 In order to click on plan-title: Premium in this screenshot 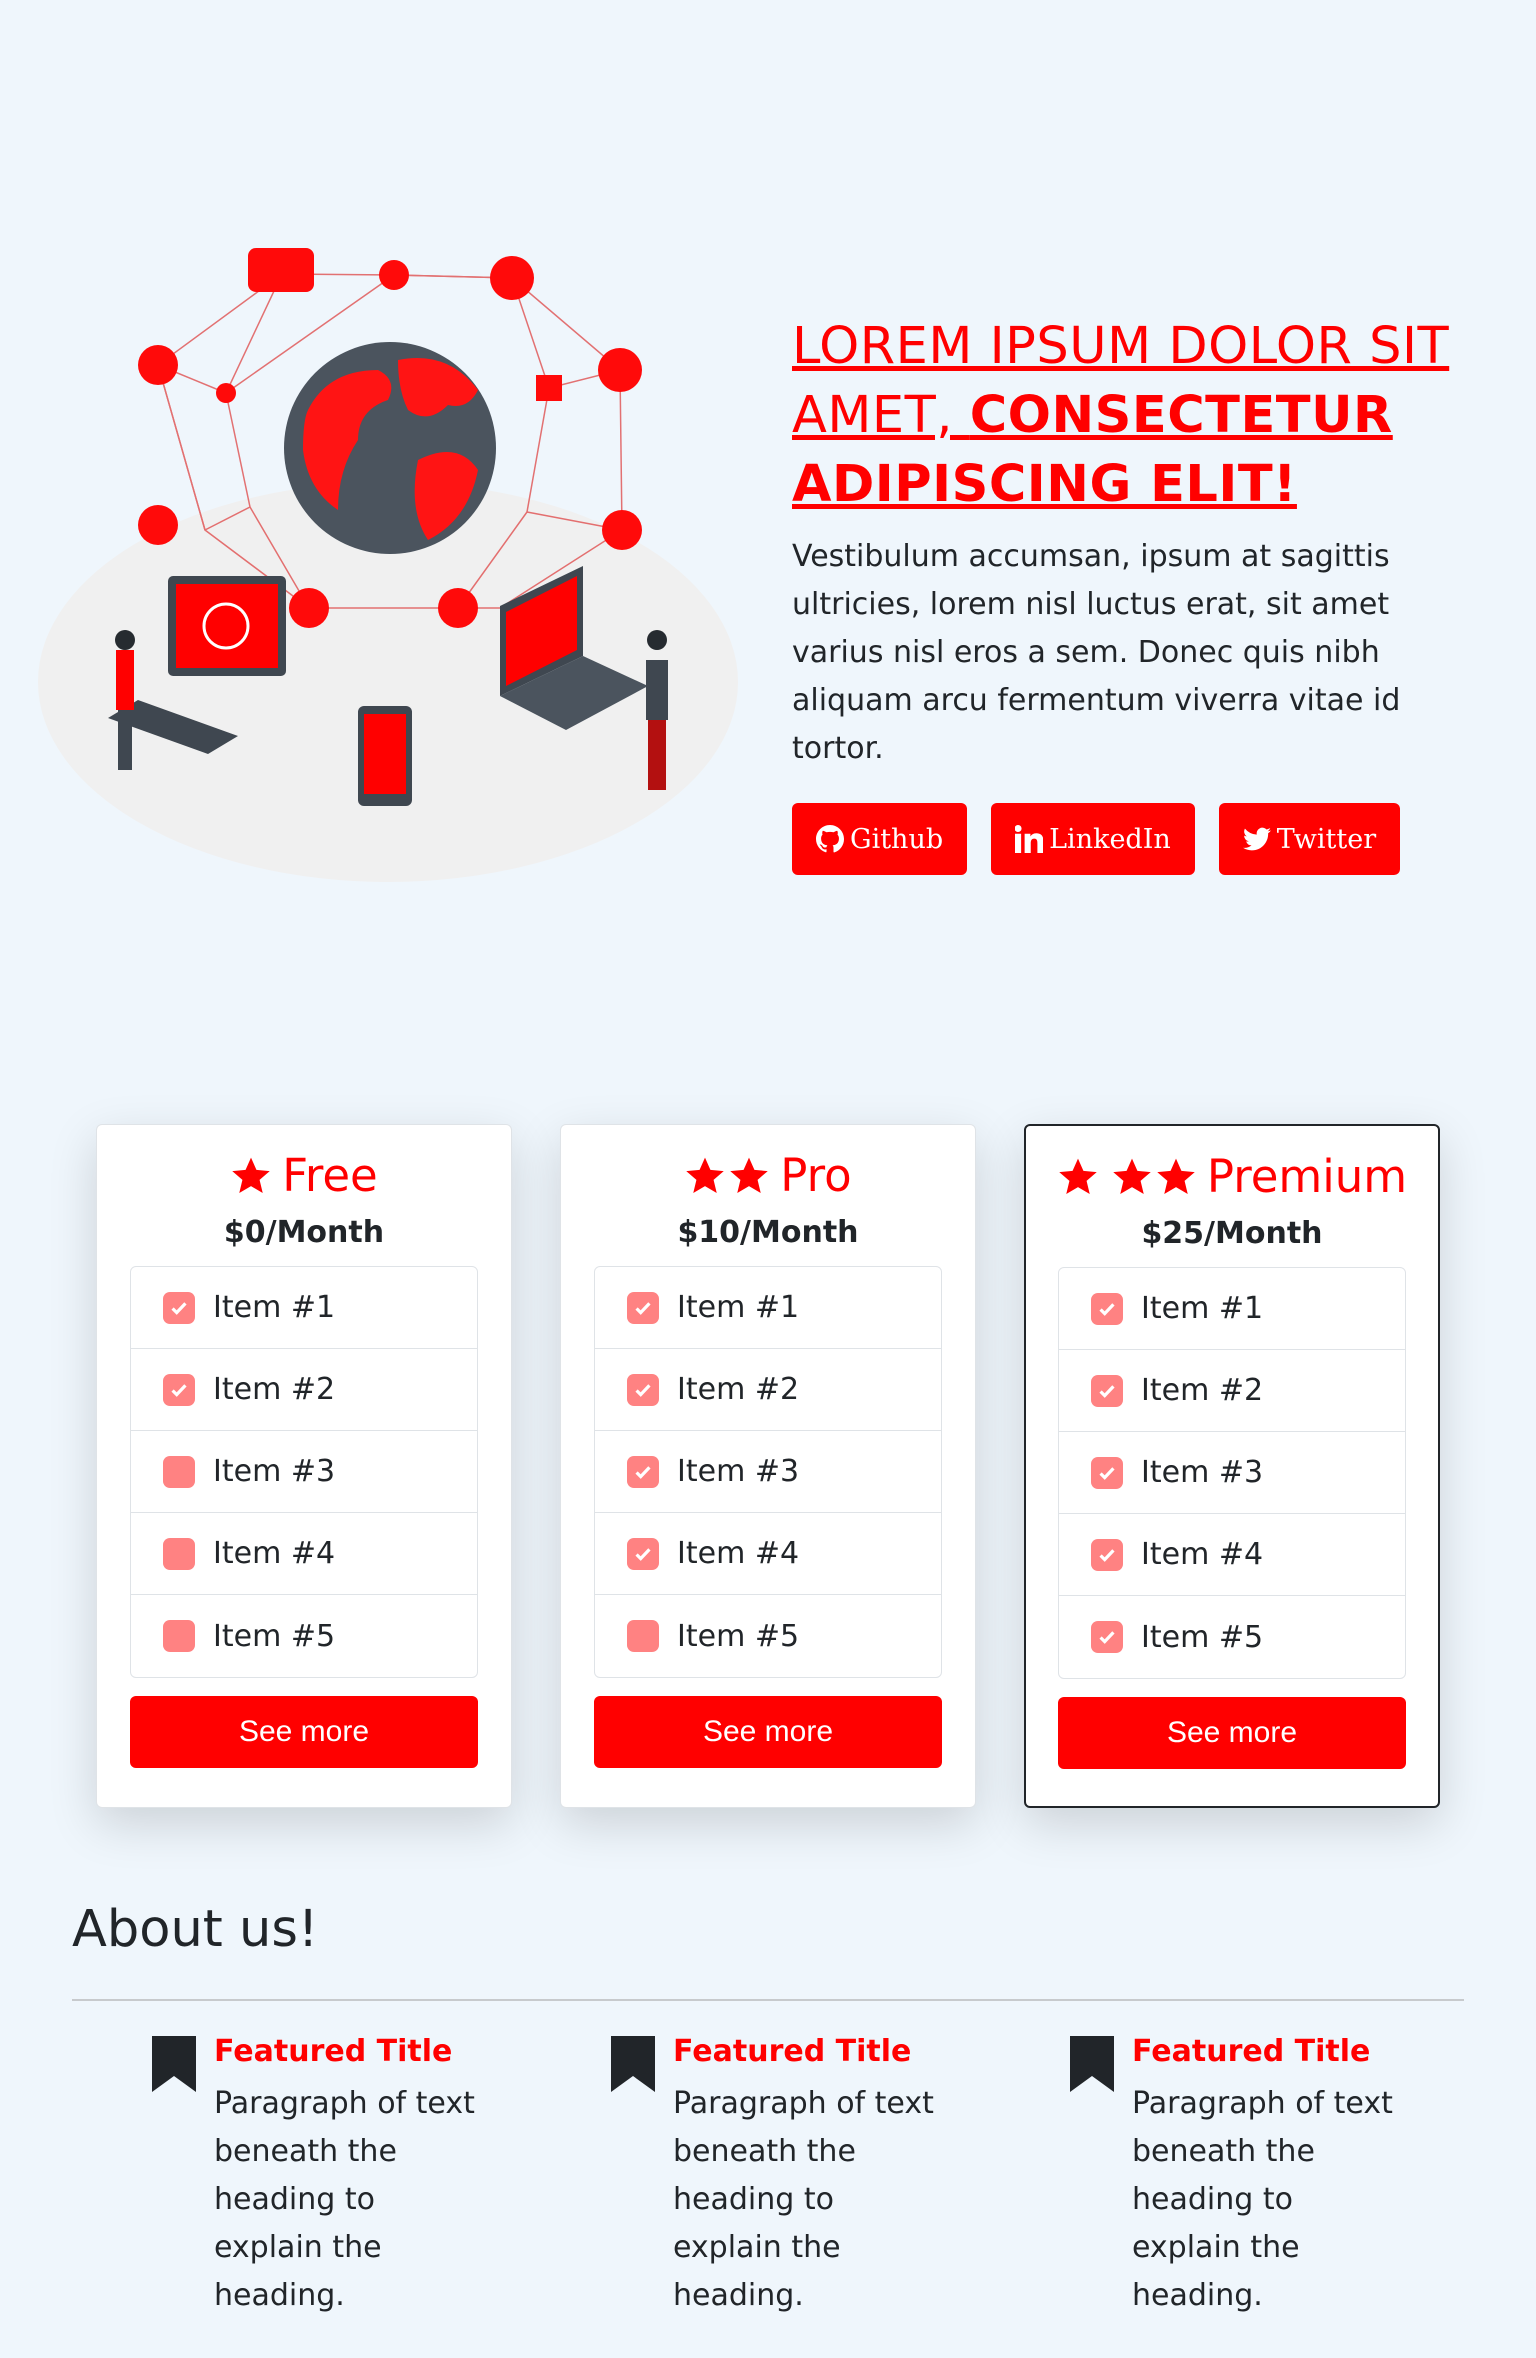, I will do `click(1232, 1177)`.